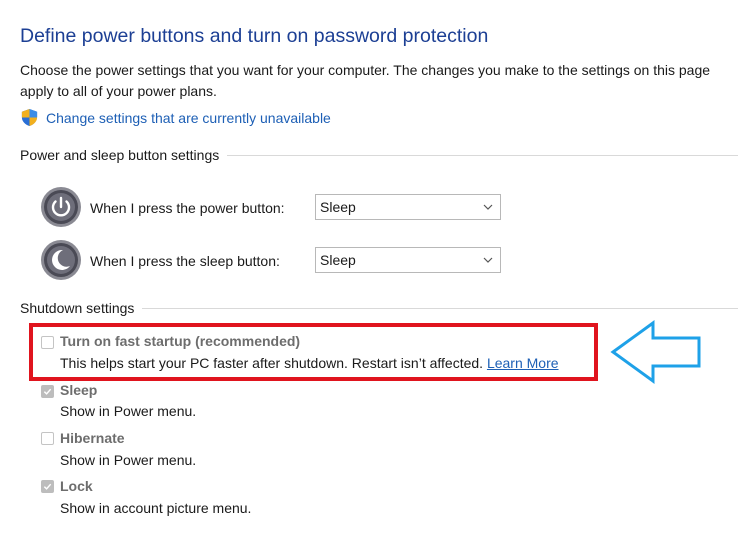 The width and height of the screenshot is (741, 534). I want to click on sleep-option-description: Show in Power menu., so click(128, 411).